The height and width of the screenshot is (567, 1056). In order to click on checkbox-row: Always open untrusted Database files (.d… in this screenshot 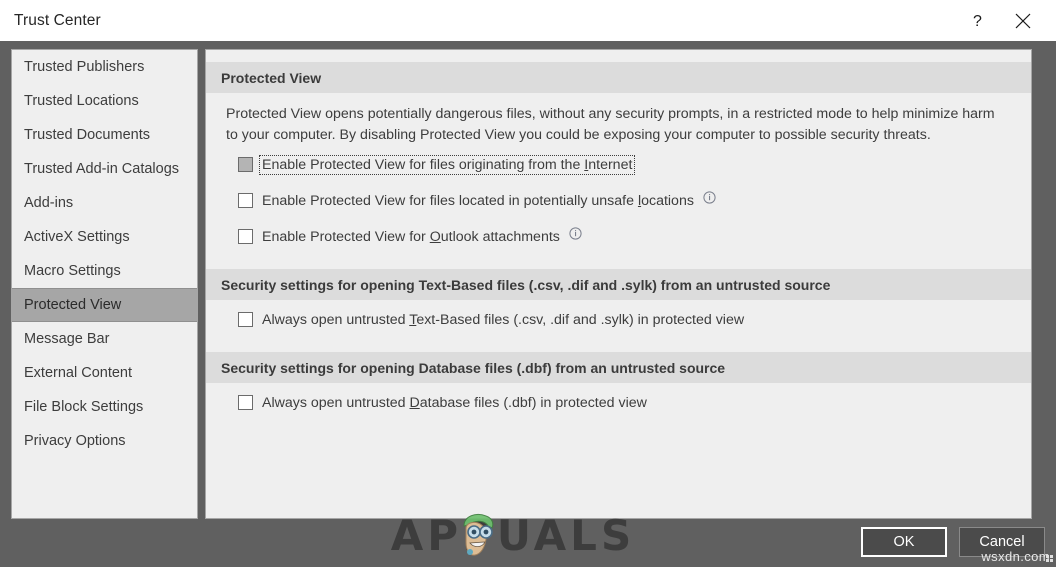, I will do `click(618, 402)`.